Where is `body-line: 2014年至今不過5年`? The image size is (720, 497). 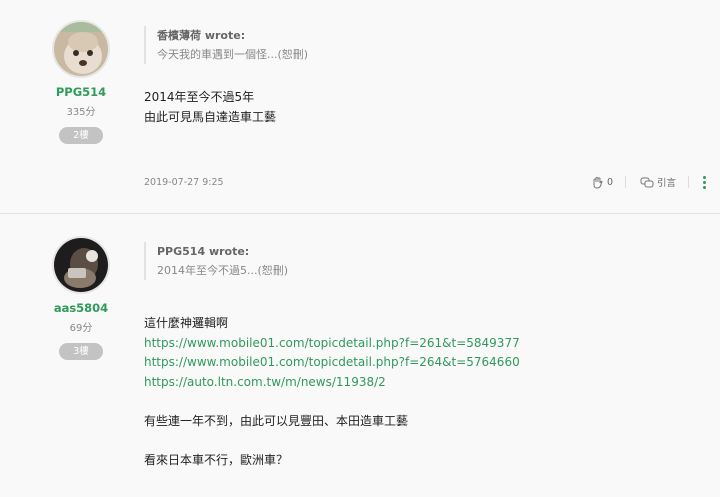 body-line: 2014年至今不過5年 is located at coordinates (199, 97).